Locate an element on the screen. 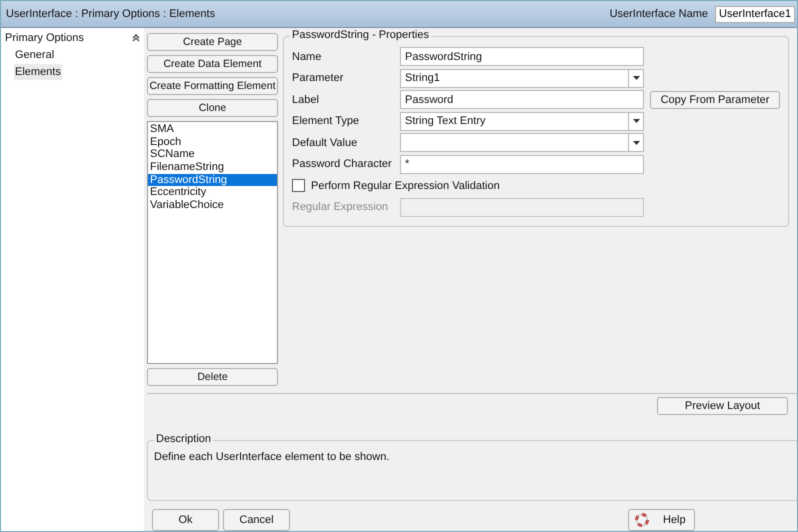 This screenshot has height=532, width=798. dropdown-field: String Text Entry is located at coordinates (522, 121).